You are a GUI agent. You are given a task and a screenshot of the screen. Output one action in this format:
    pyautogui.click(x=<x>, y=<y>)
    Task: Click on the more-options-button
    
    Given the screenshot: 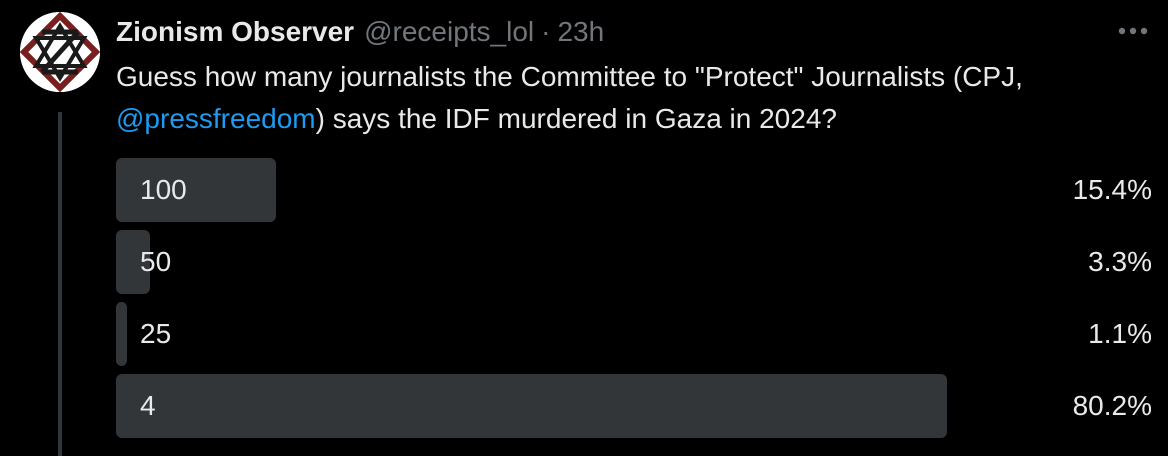 What is the action you would take?
    pyautogui.click(x=1133, y=31)
    